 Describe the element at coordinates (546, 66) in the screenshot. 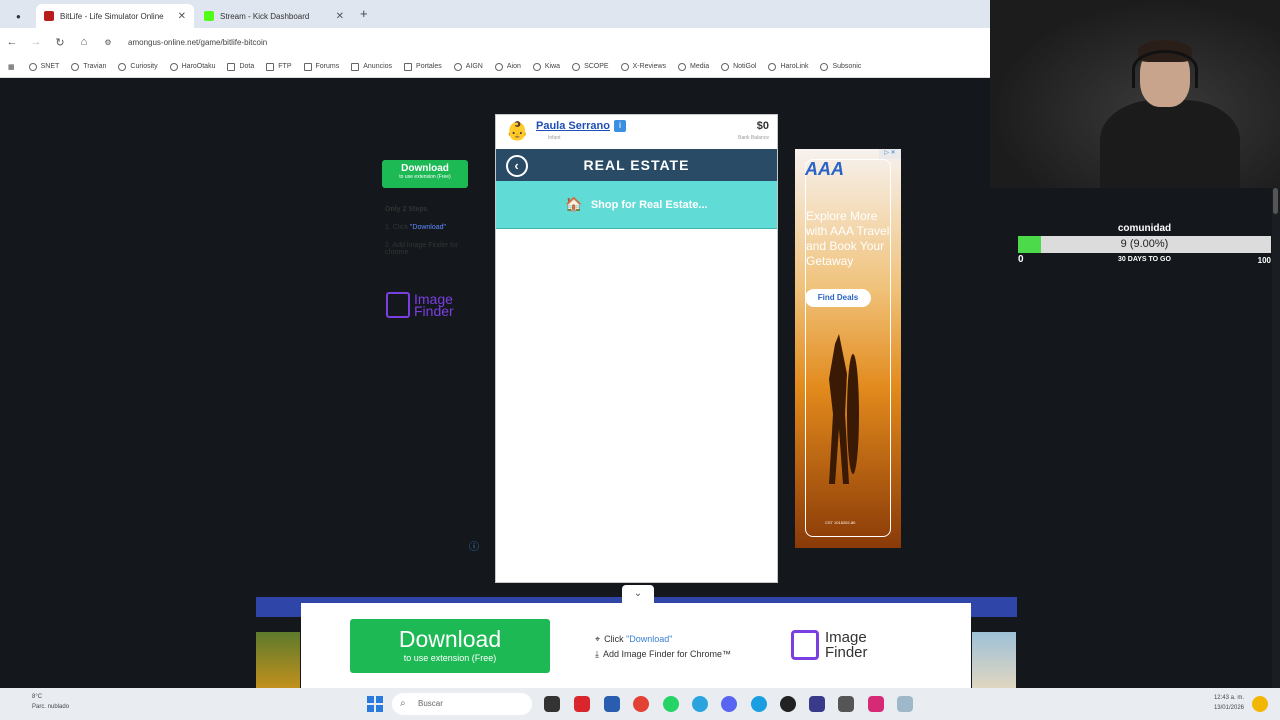

I see `bookmark-item: Kiwa` at that location.